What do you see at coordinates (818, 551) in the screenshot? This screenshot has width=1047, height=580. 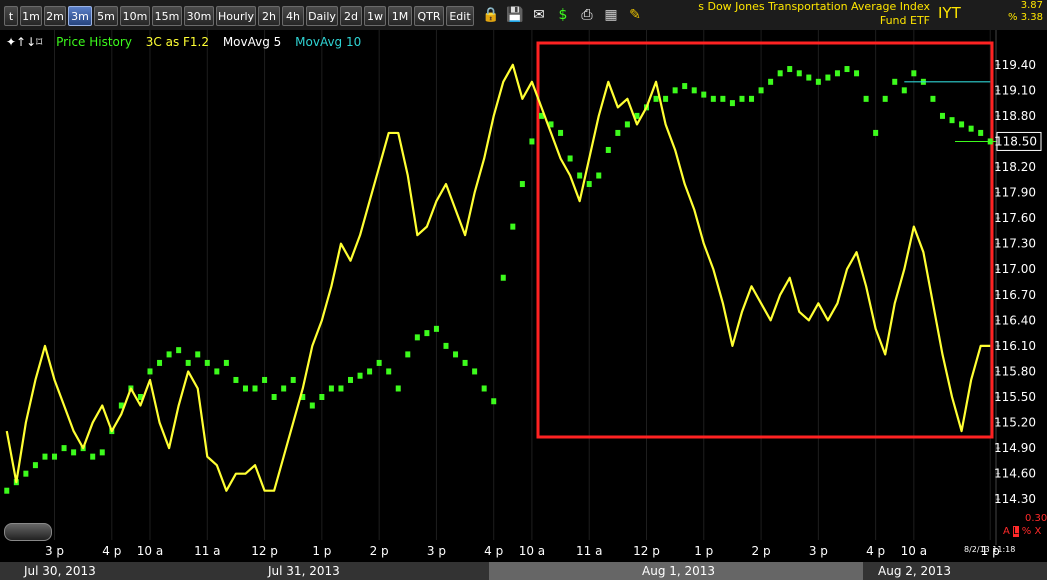 I see `x-tick-label-14: 3 p` at bounding box center [818, 551].